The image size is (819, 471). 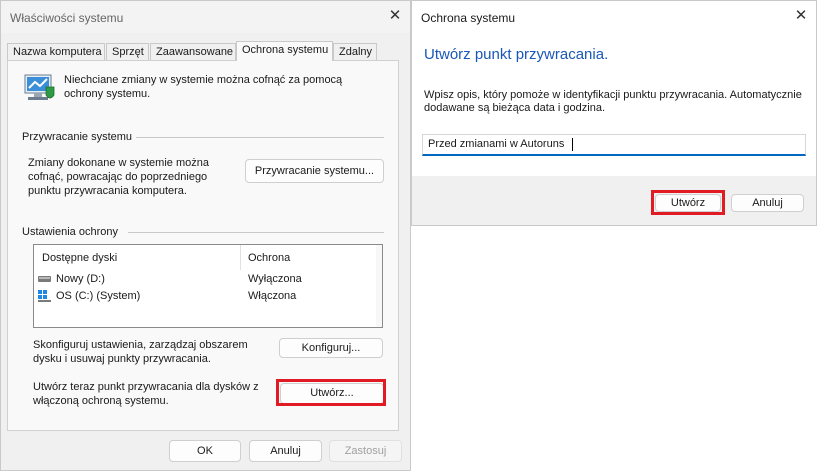 What do you see at coordinates (275, 279) in the screenshot?
I see `drive-protection-status: Wyłączona` at bounding box center [275, 279].